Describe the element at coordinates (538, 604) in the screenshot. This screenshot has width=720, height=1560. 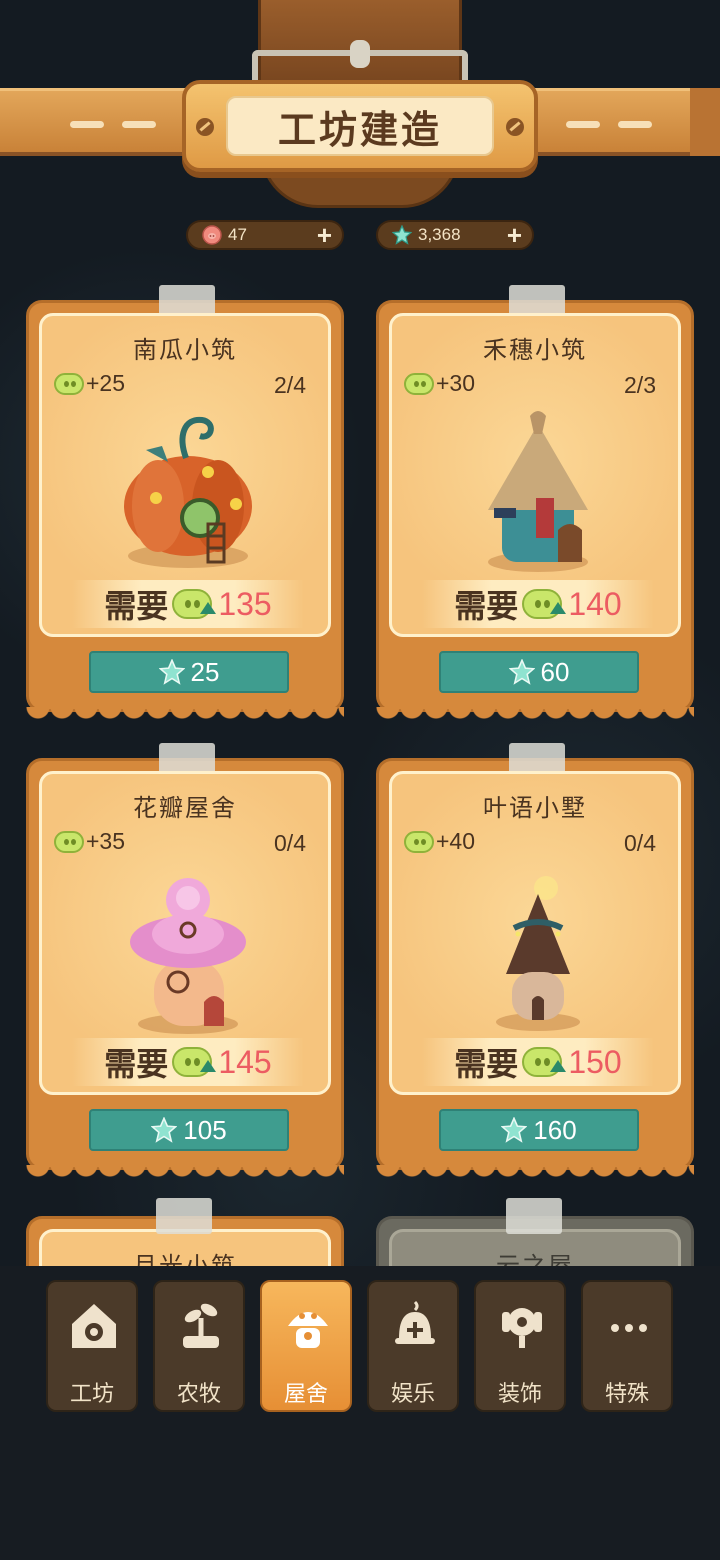
I see `requirement: 需要 140` at that location.